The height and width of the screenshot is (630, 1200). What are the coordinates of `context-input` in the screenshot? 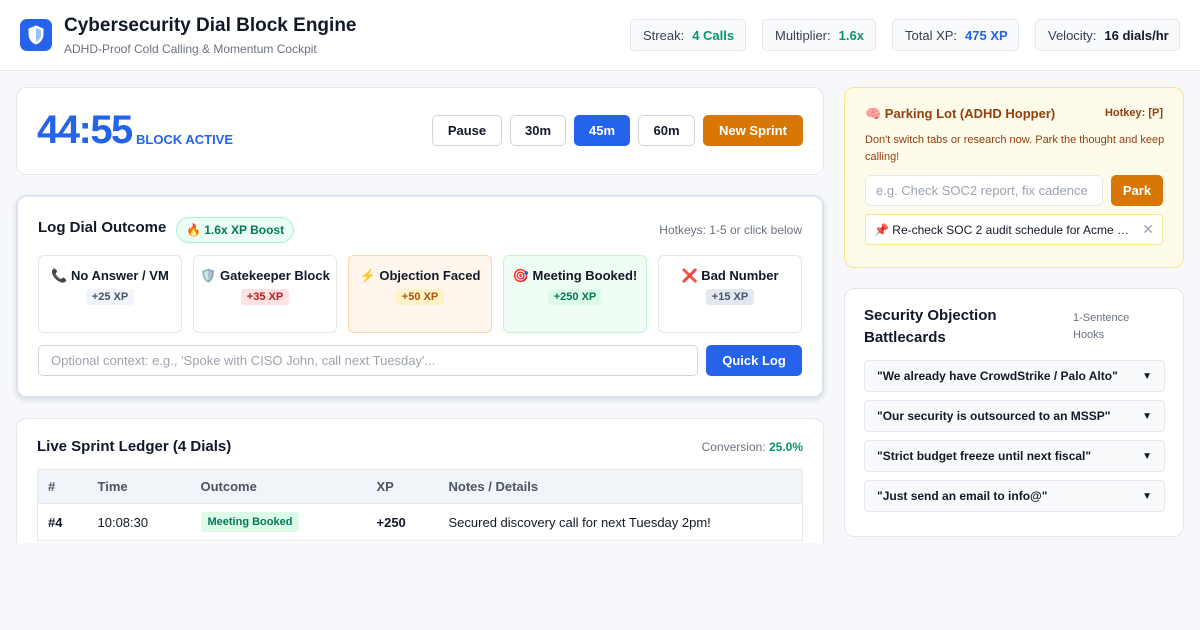 It's located at (368, 360).